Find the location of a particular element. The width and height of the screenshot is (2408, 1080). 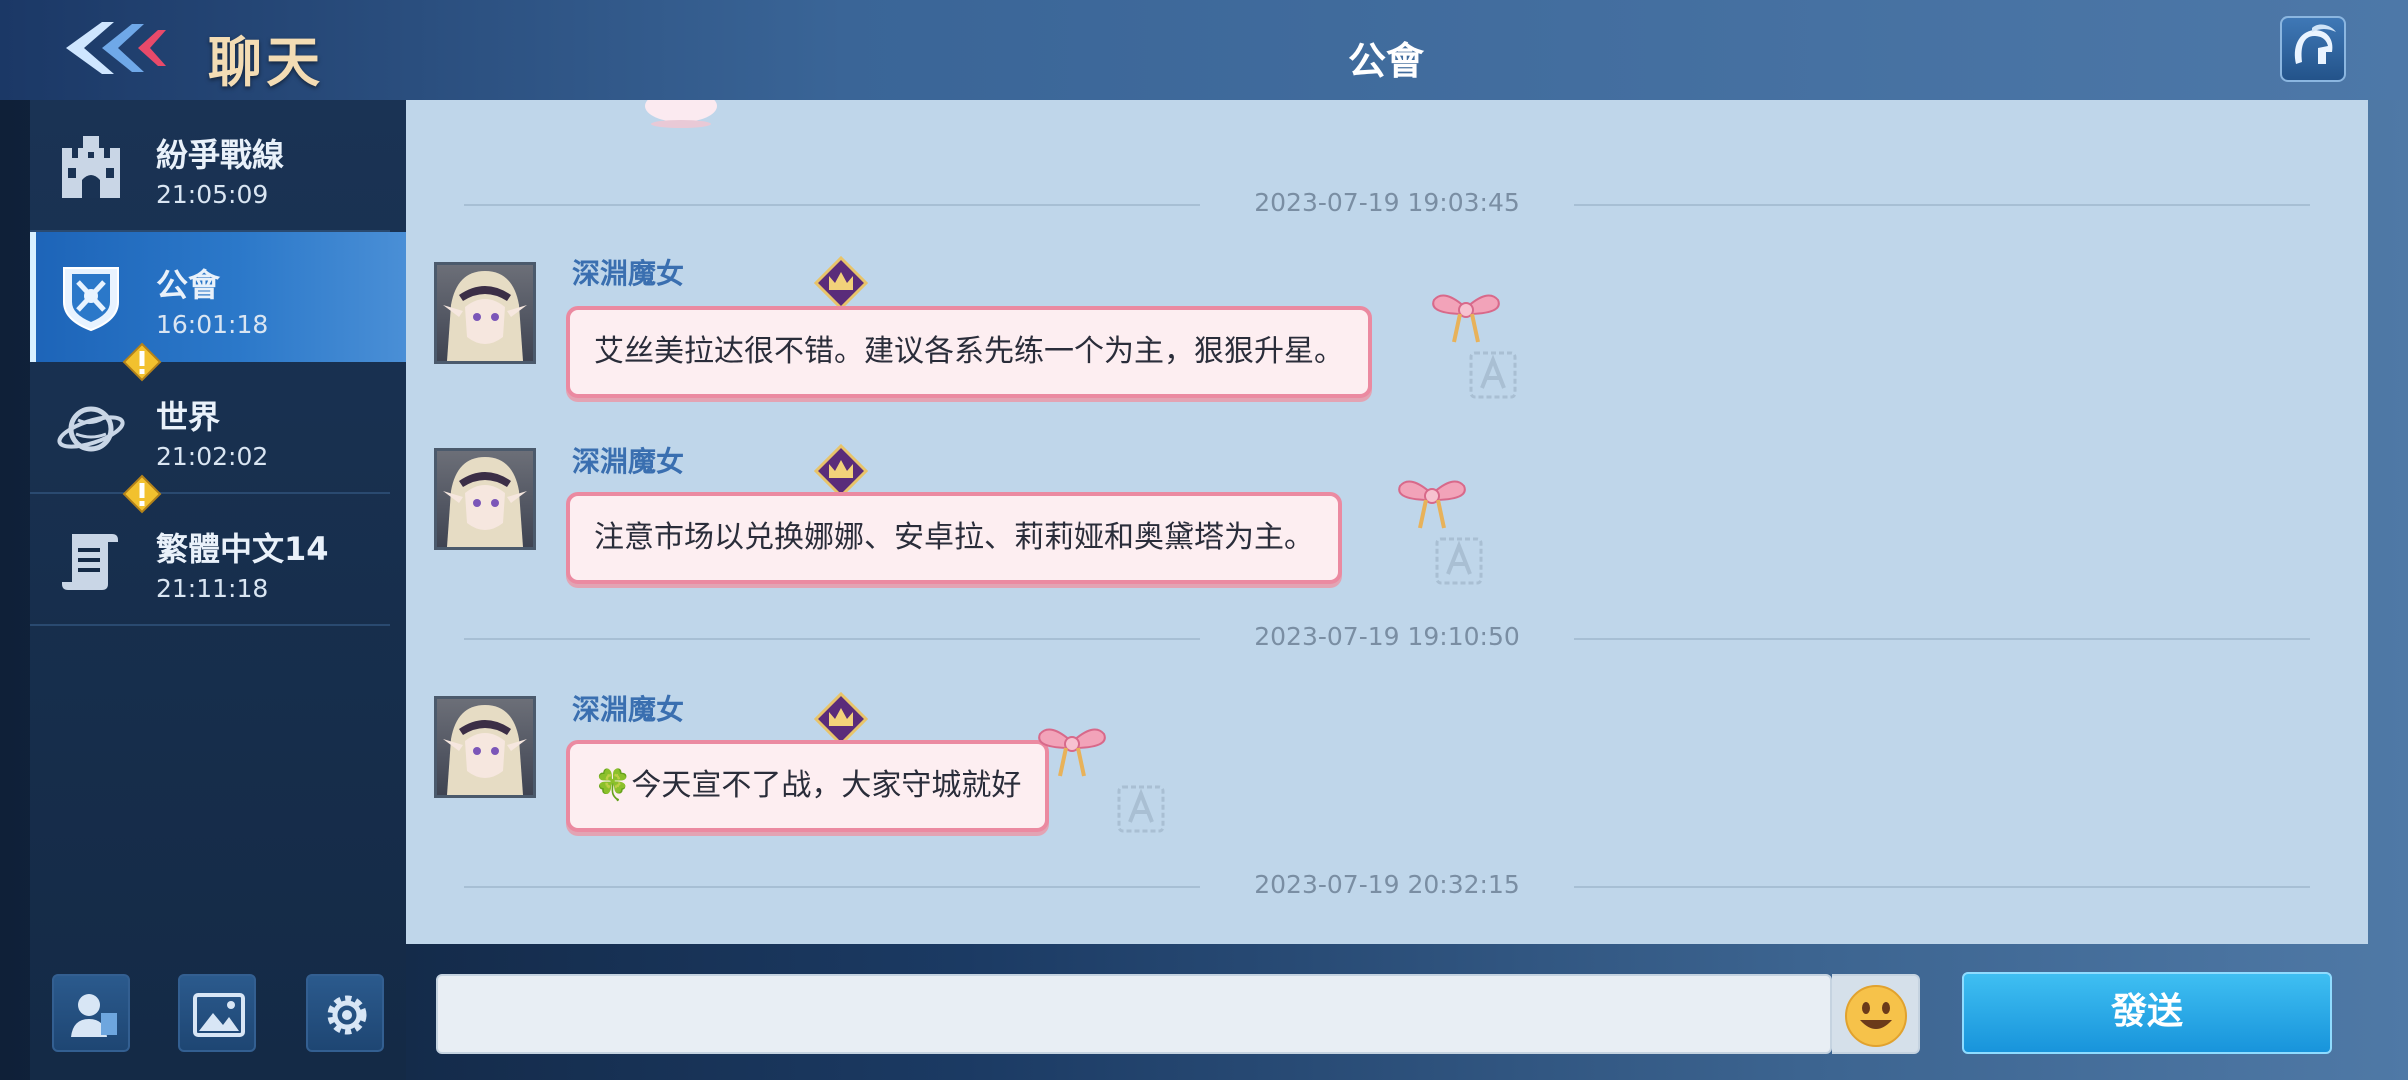

channel-title: 公會 is located at coordinates (1385, 61).